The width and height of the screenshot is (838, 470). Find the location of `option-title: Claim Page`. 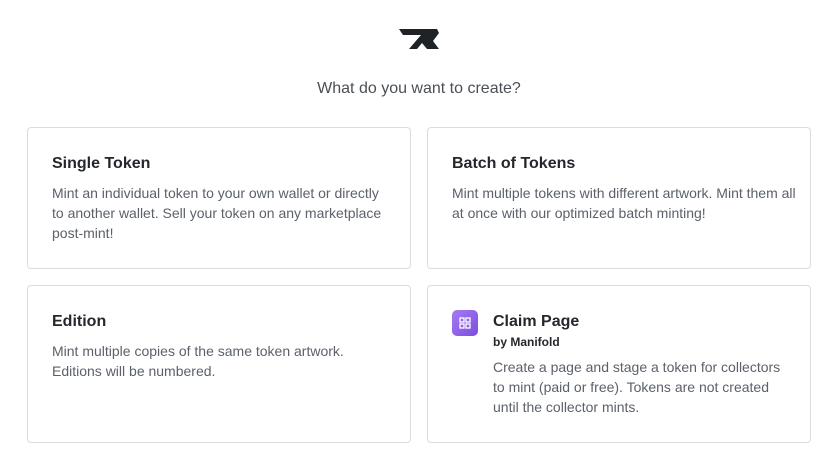

option-title: Claim Page is located at coordinates (536, 321).